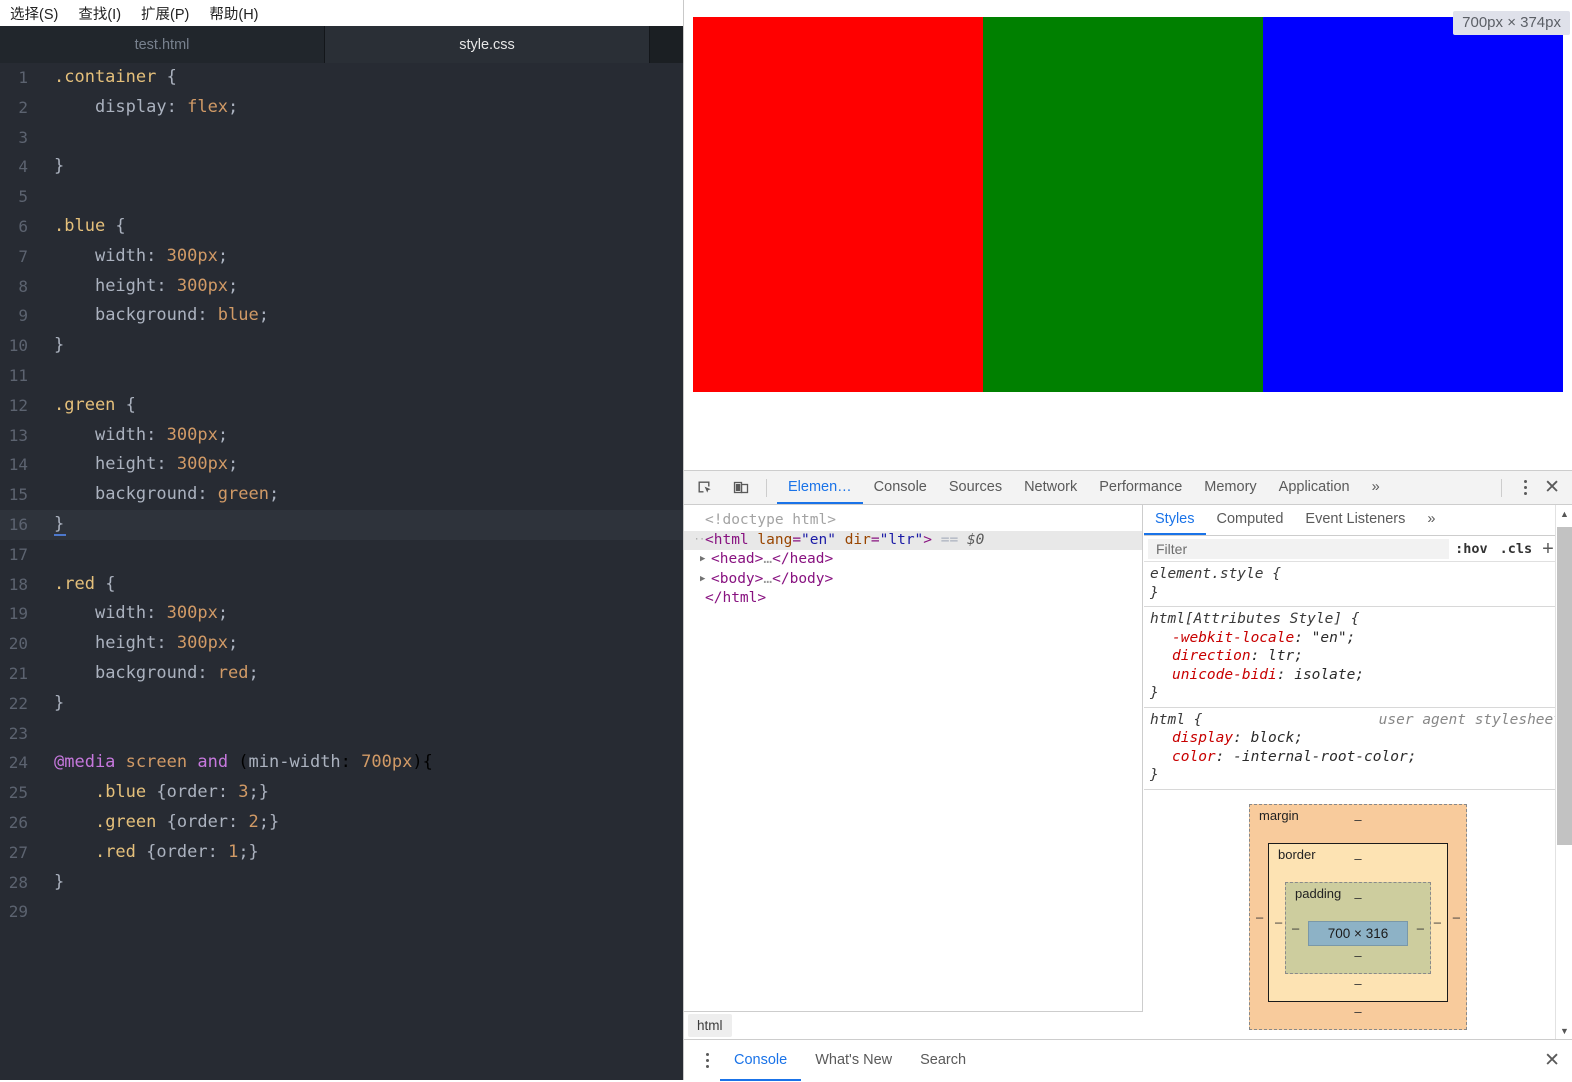 This screenshot has width=1572, height=1082. What do you see at coordinates (1558, 1061) in the screenshot?
I see `drawer-close-icon: ✕` at bounding box center [1558, 1061].